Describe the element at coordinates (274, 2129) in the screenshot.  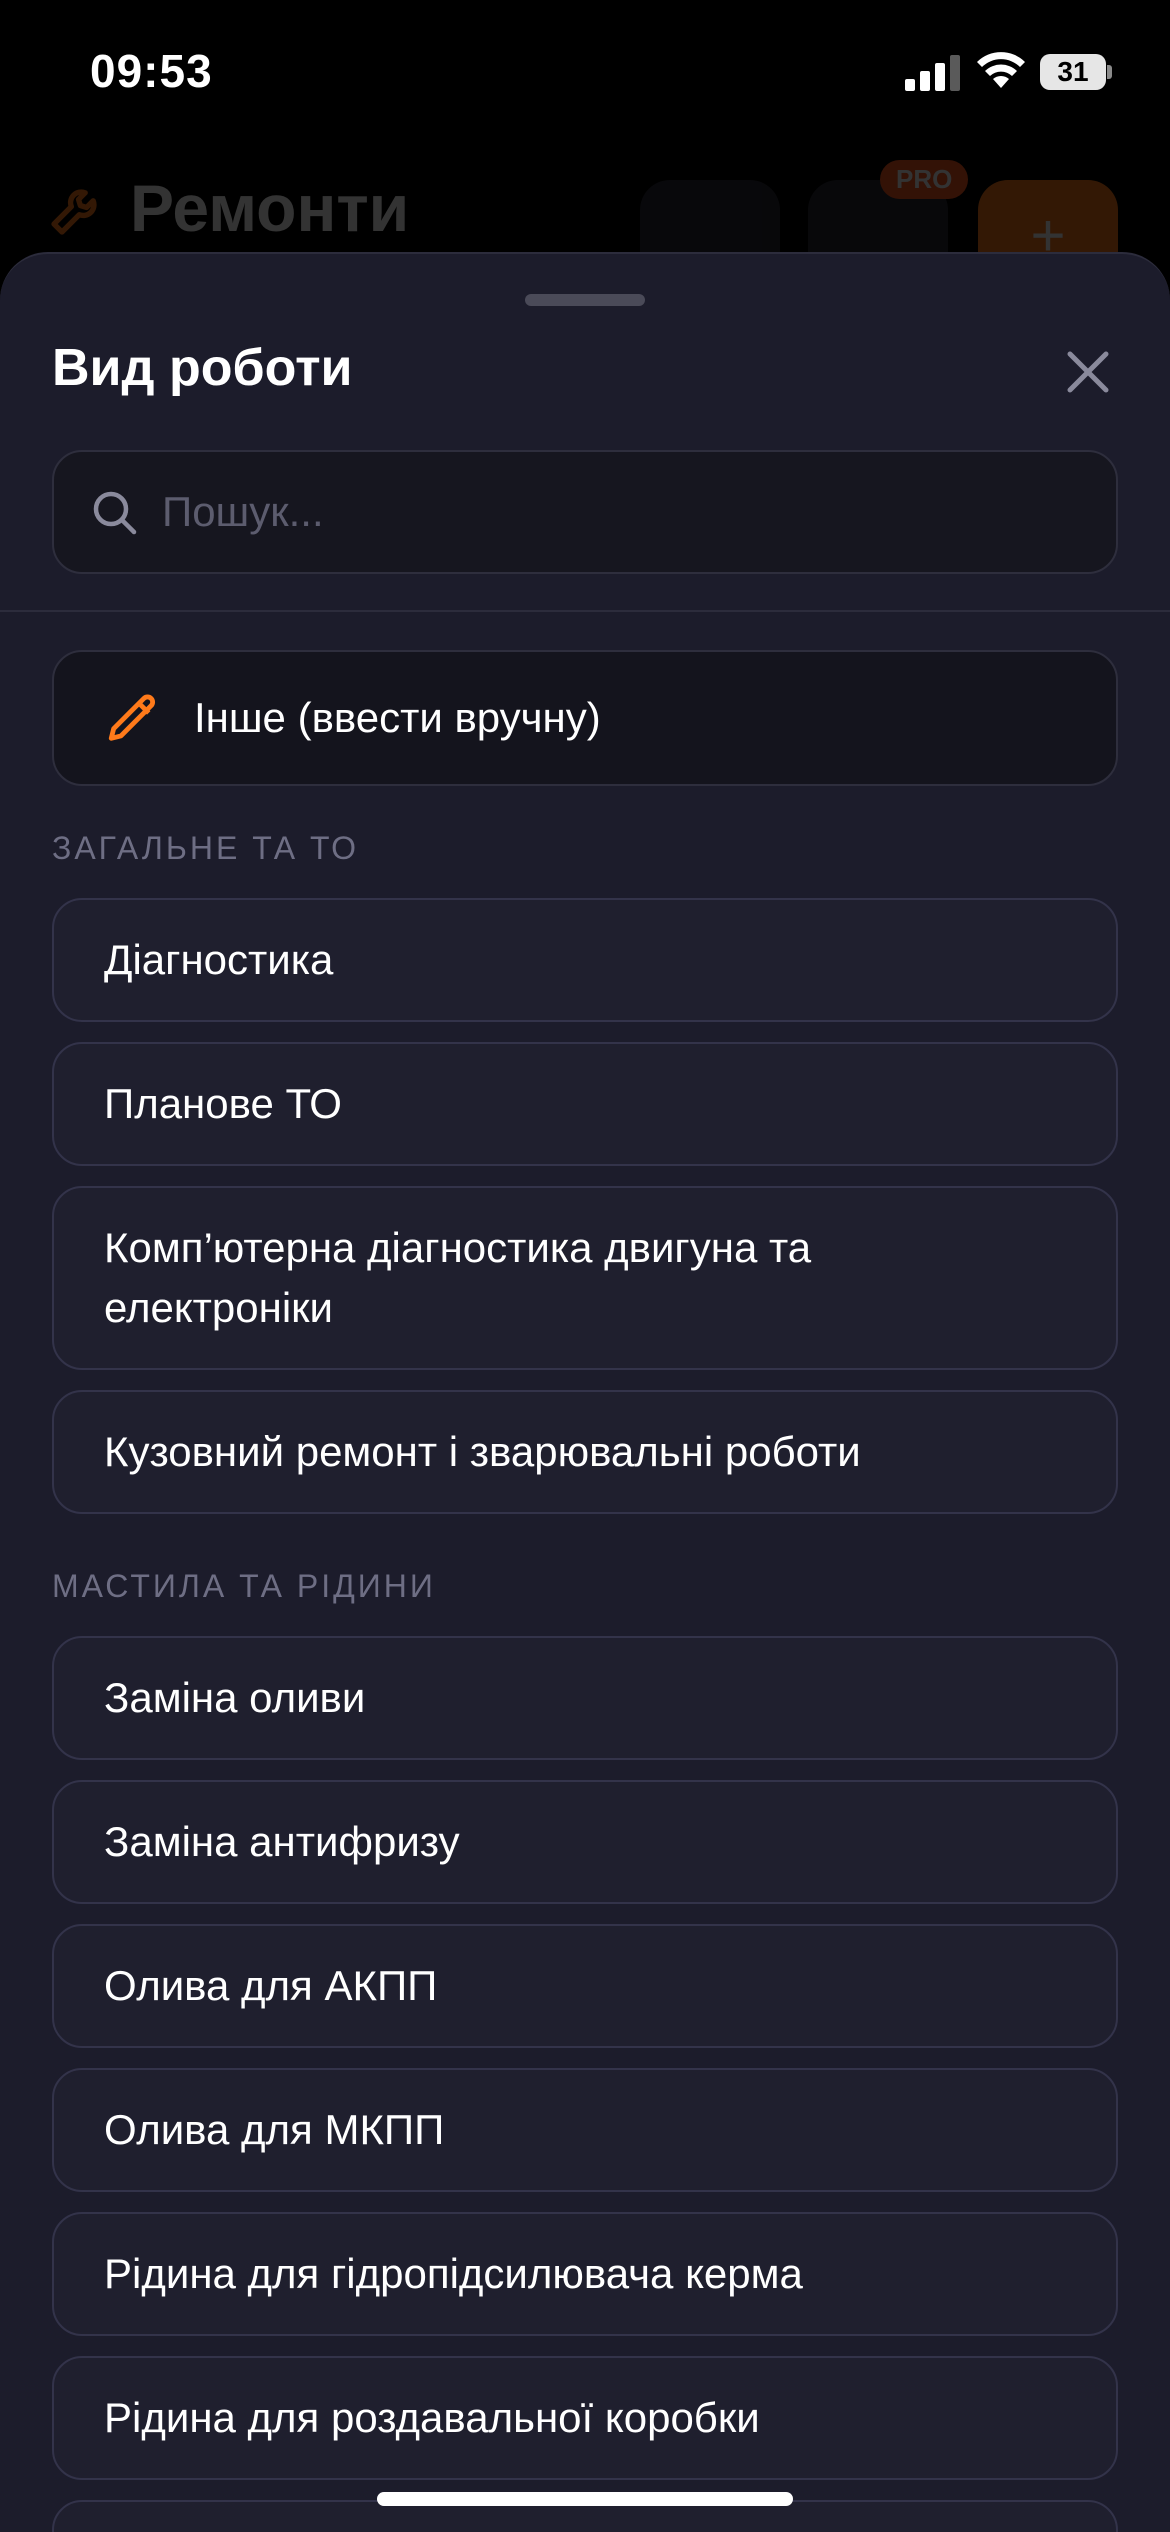
I see `list-item-label: Олива для МКПП` at that location.